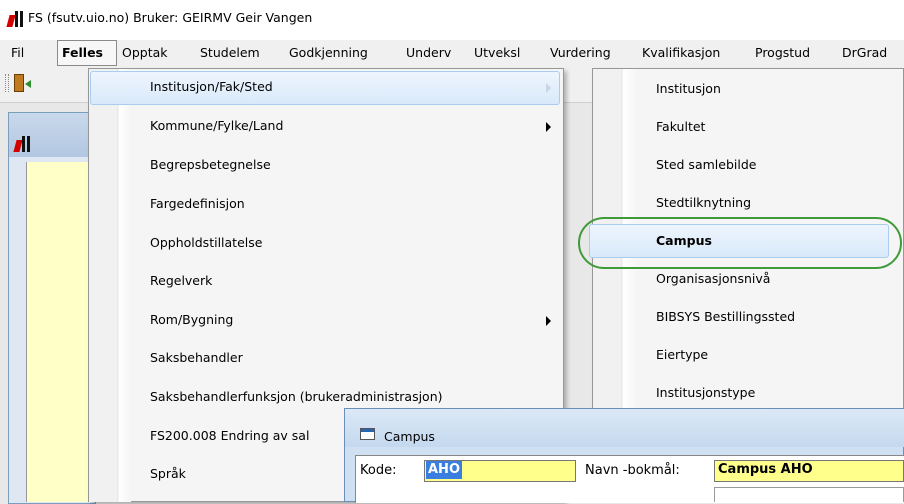 This screenshot has height=504, width=904. Describe the element at coordinates (7, 83) in the screenshot. I see `toolbar-grip-icon` at that location.